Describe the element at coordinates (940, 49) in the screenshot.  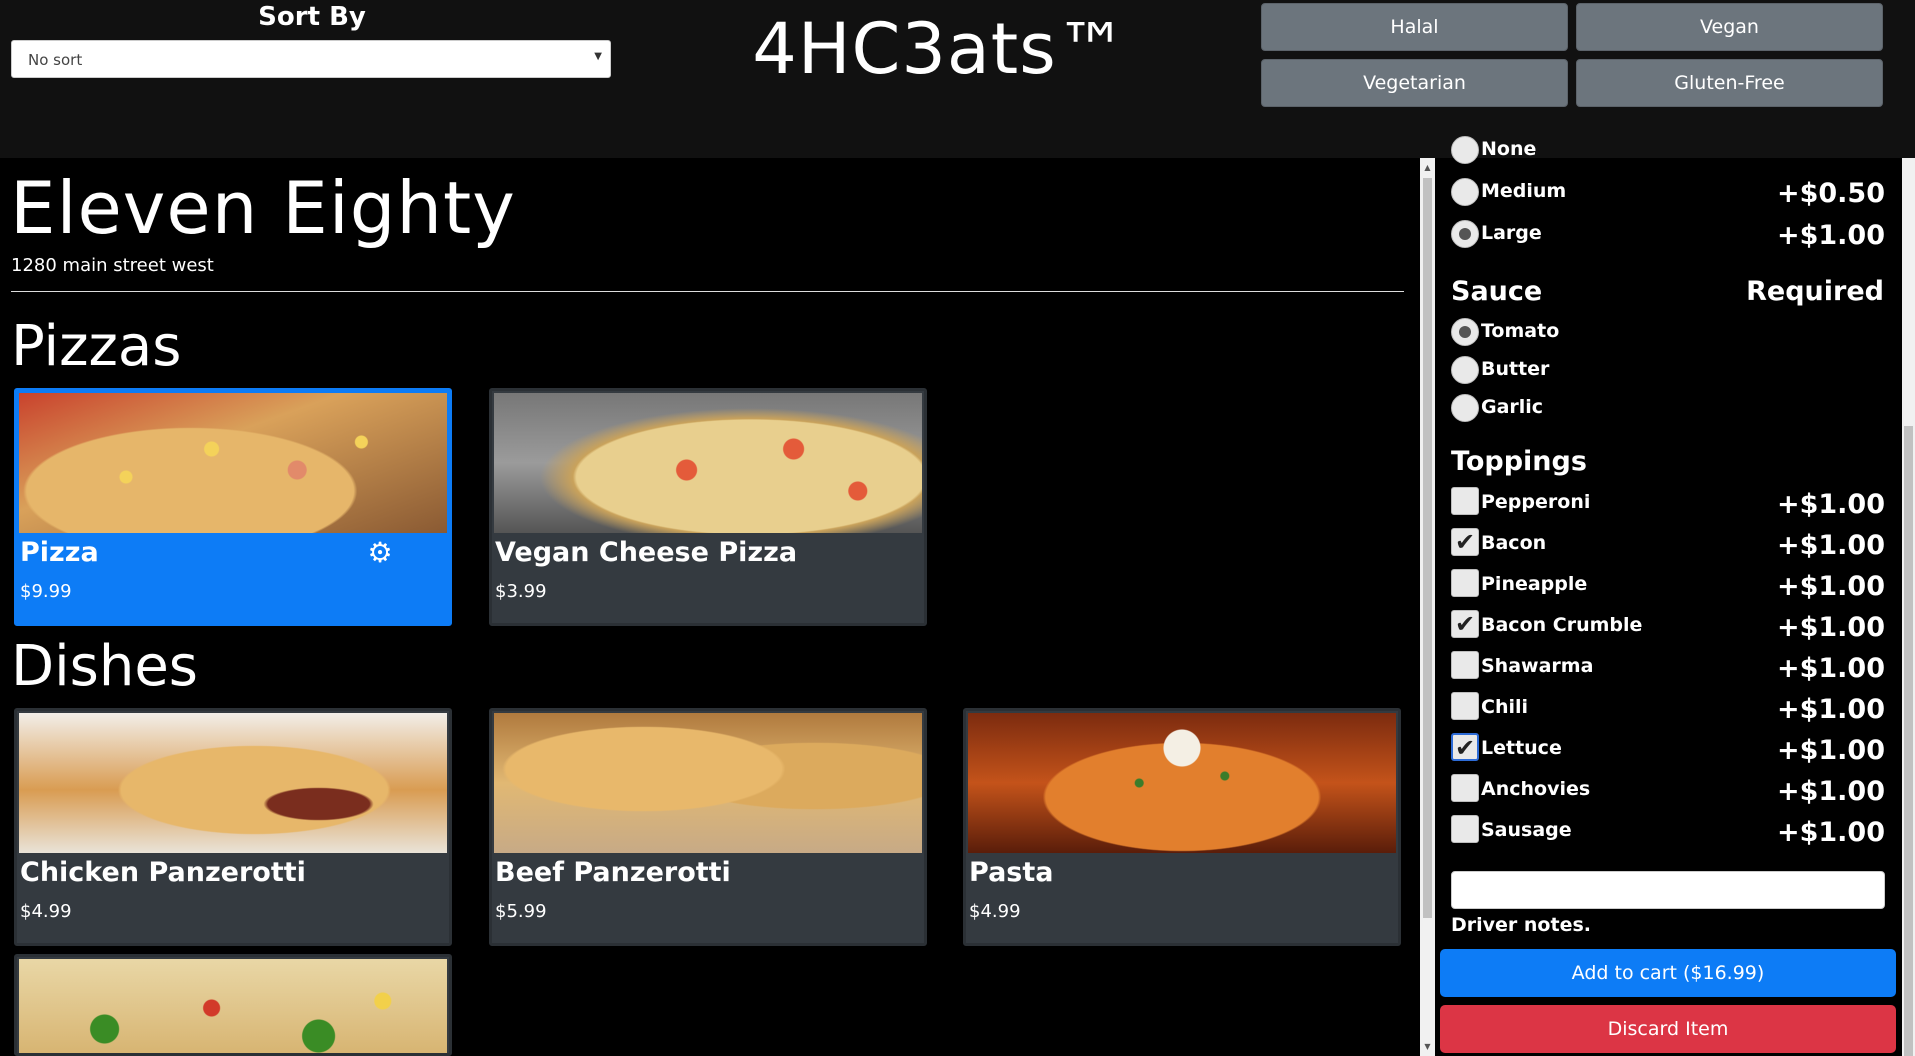
I see `app-brand-title: 4HC3ats™` at that location.